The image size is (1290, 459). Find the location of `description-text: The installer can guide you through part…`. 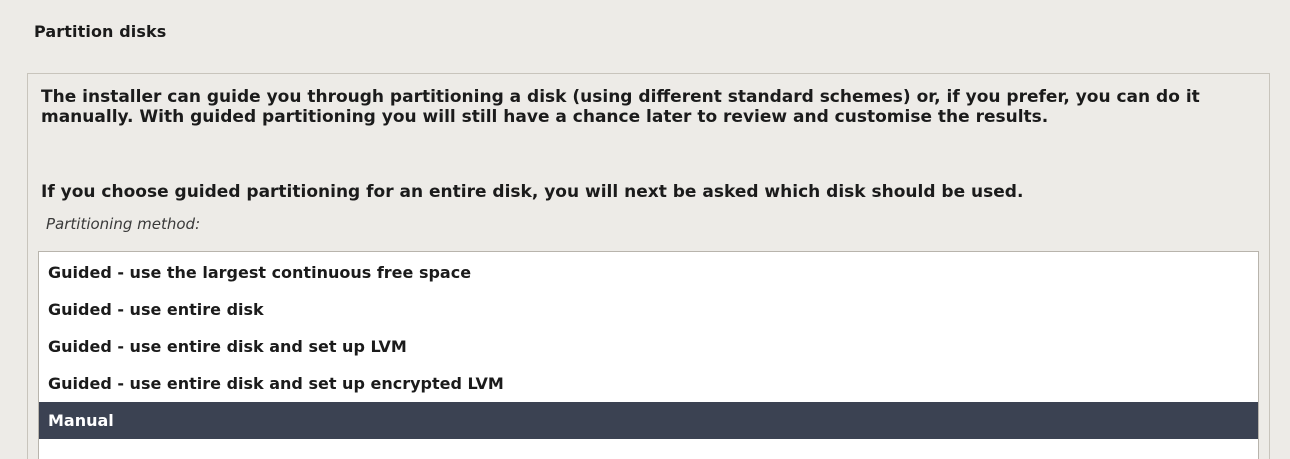

description-text: The installer can guide you through part… is located at coordinates (620, 107).